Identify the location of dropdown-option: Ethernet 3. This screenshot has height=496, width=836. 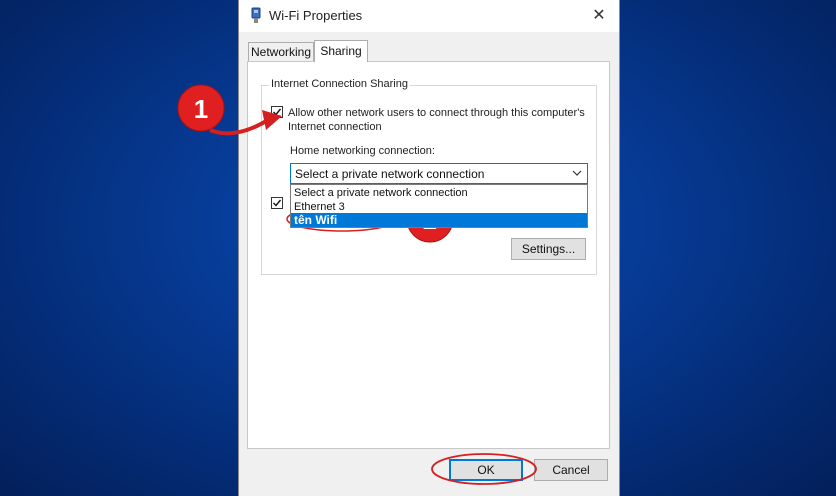
(439, 207).